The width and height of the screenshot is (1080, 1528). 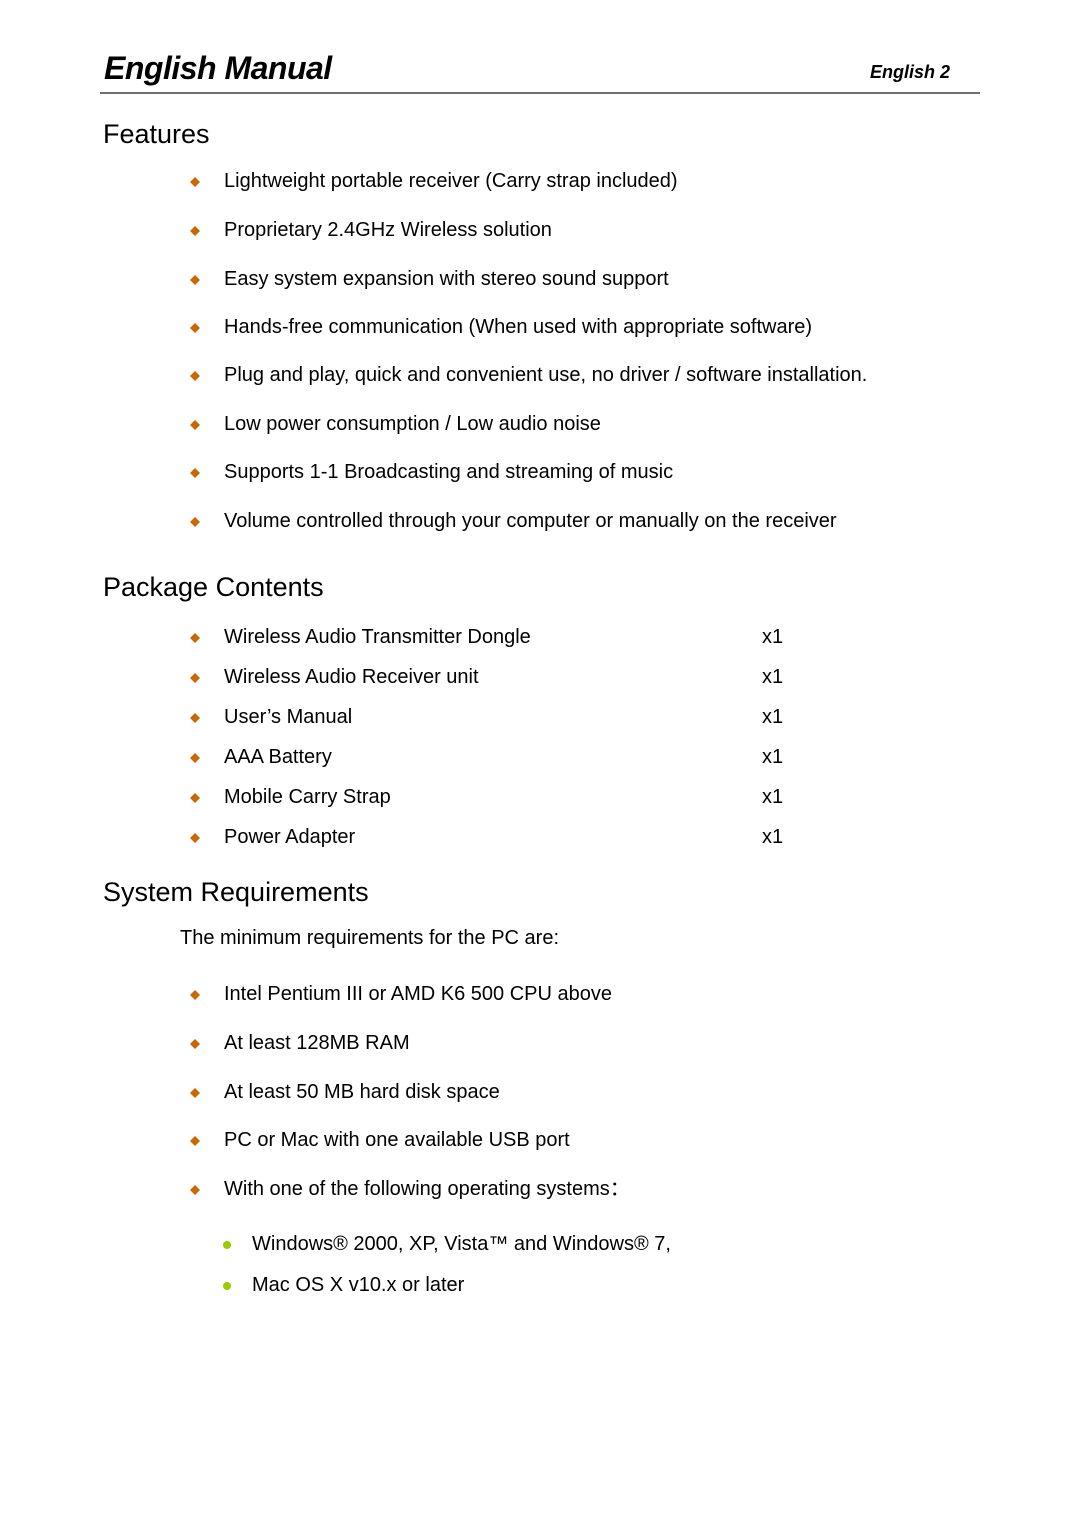 I want to click on system-requirements-heading: System Requirements, so click(x=236, y=892).